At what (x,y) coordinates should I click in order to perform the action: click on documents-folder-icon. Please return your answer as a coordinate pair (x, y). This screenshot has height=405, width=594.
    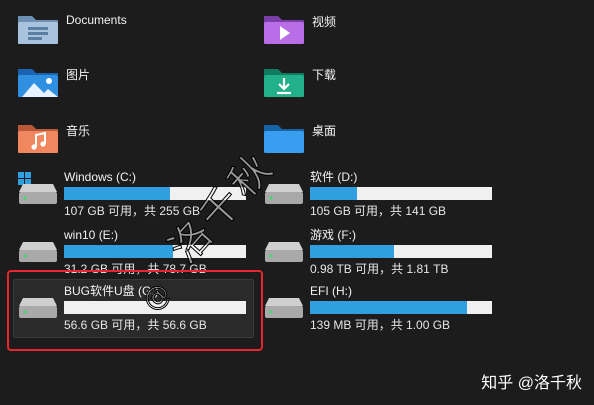
    Looking at the image, I should click on (38, 29).